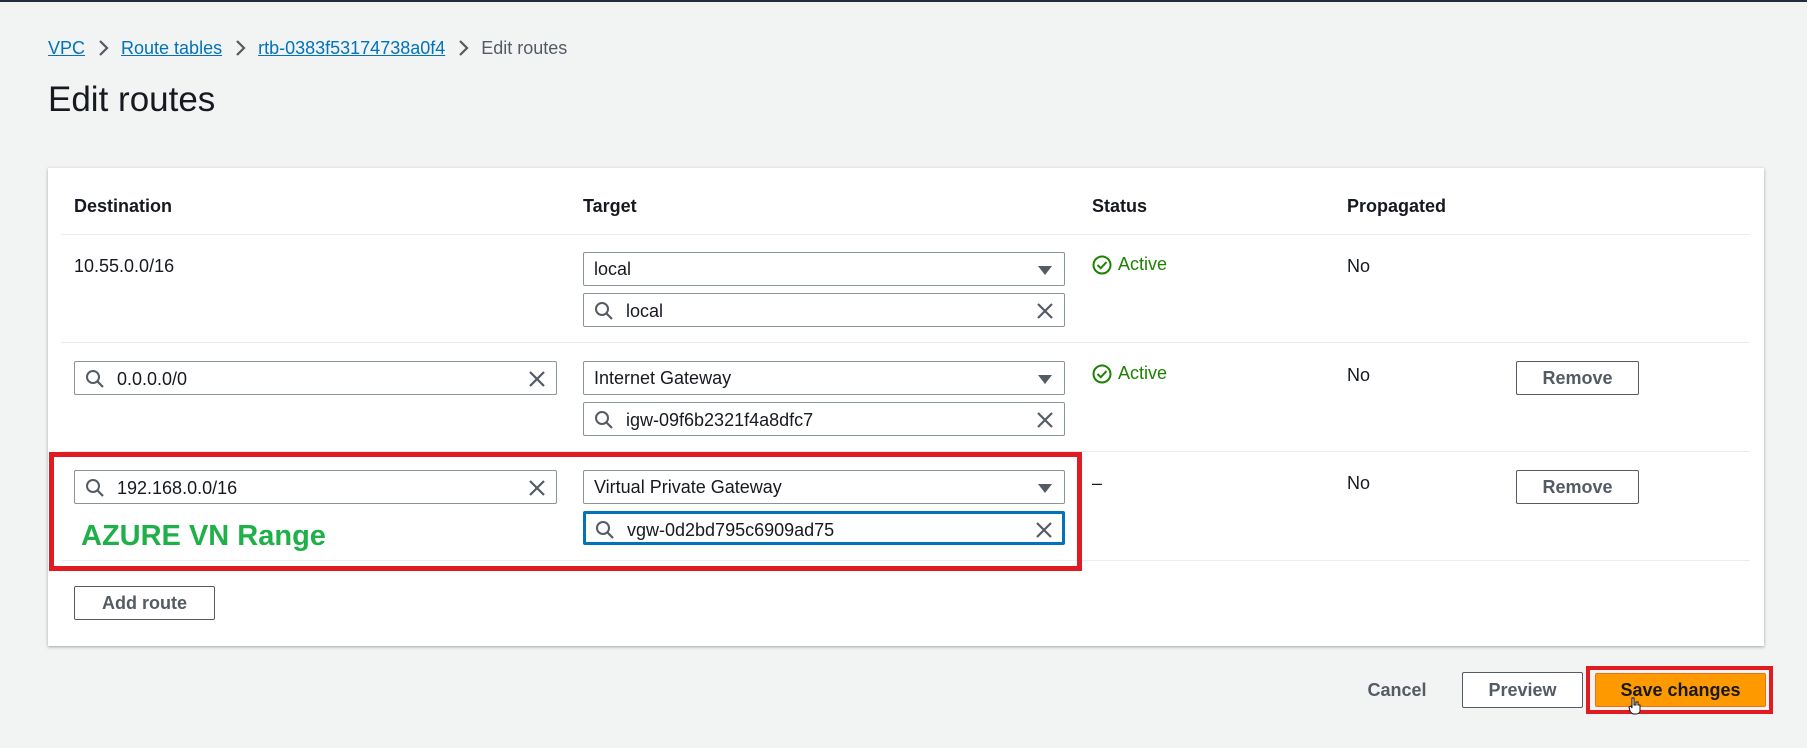 The height and width of the screenshot is (748, 1807). I want to click on column-header-target: Target, so click(610, 206).